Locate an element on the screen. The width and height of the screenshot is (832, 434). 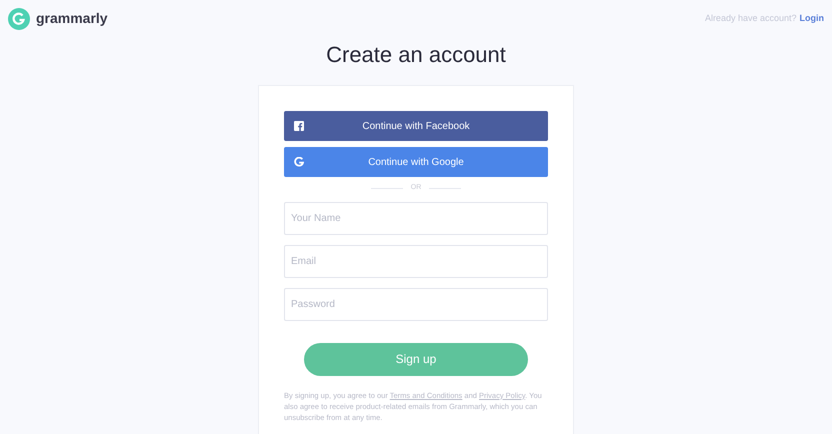
facebook-button: Continue with Facebook is located at coordinates (416, 126).